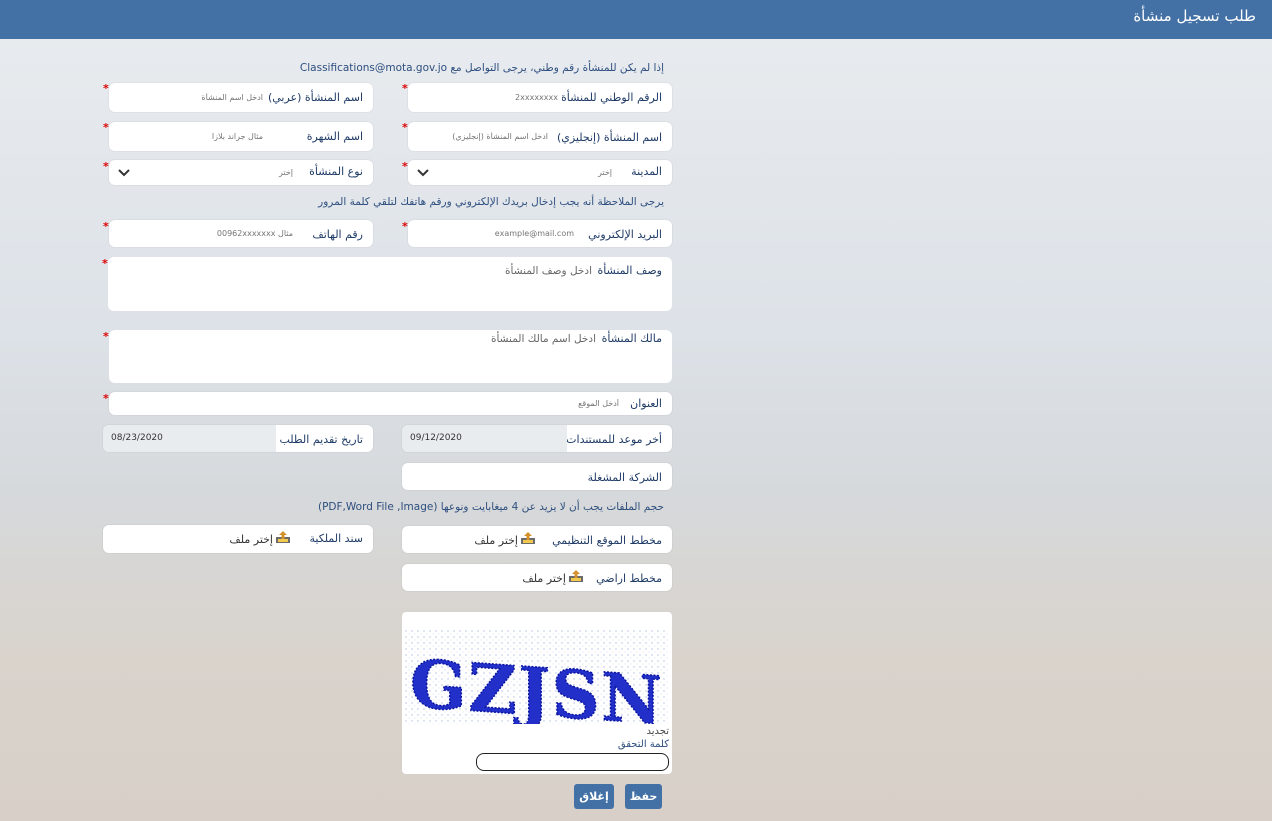  What do you see at coordinates (495, 233) in the screenshot?
I see `email-input` at bounding box center [495, 233].